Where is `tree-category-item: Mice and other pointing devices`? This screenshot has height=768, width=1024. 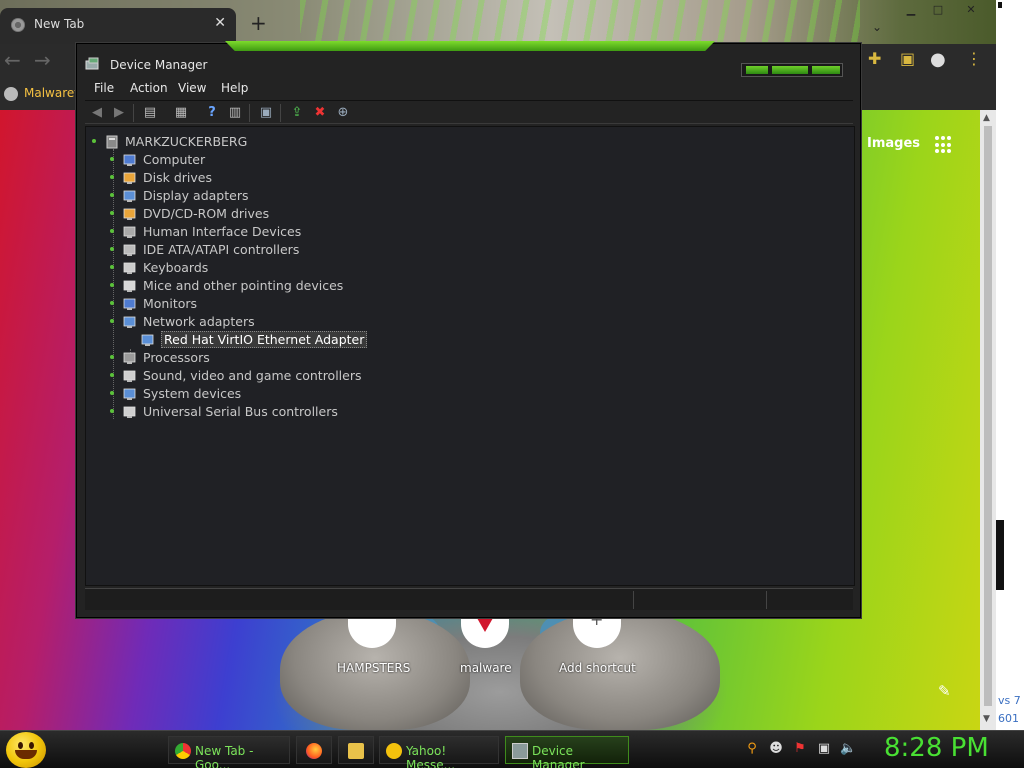 tree-category-item: Mice and other pointing devices is located at coordinates (275, 286).